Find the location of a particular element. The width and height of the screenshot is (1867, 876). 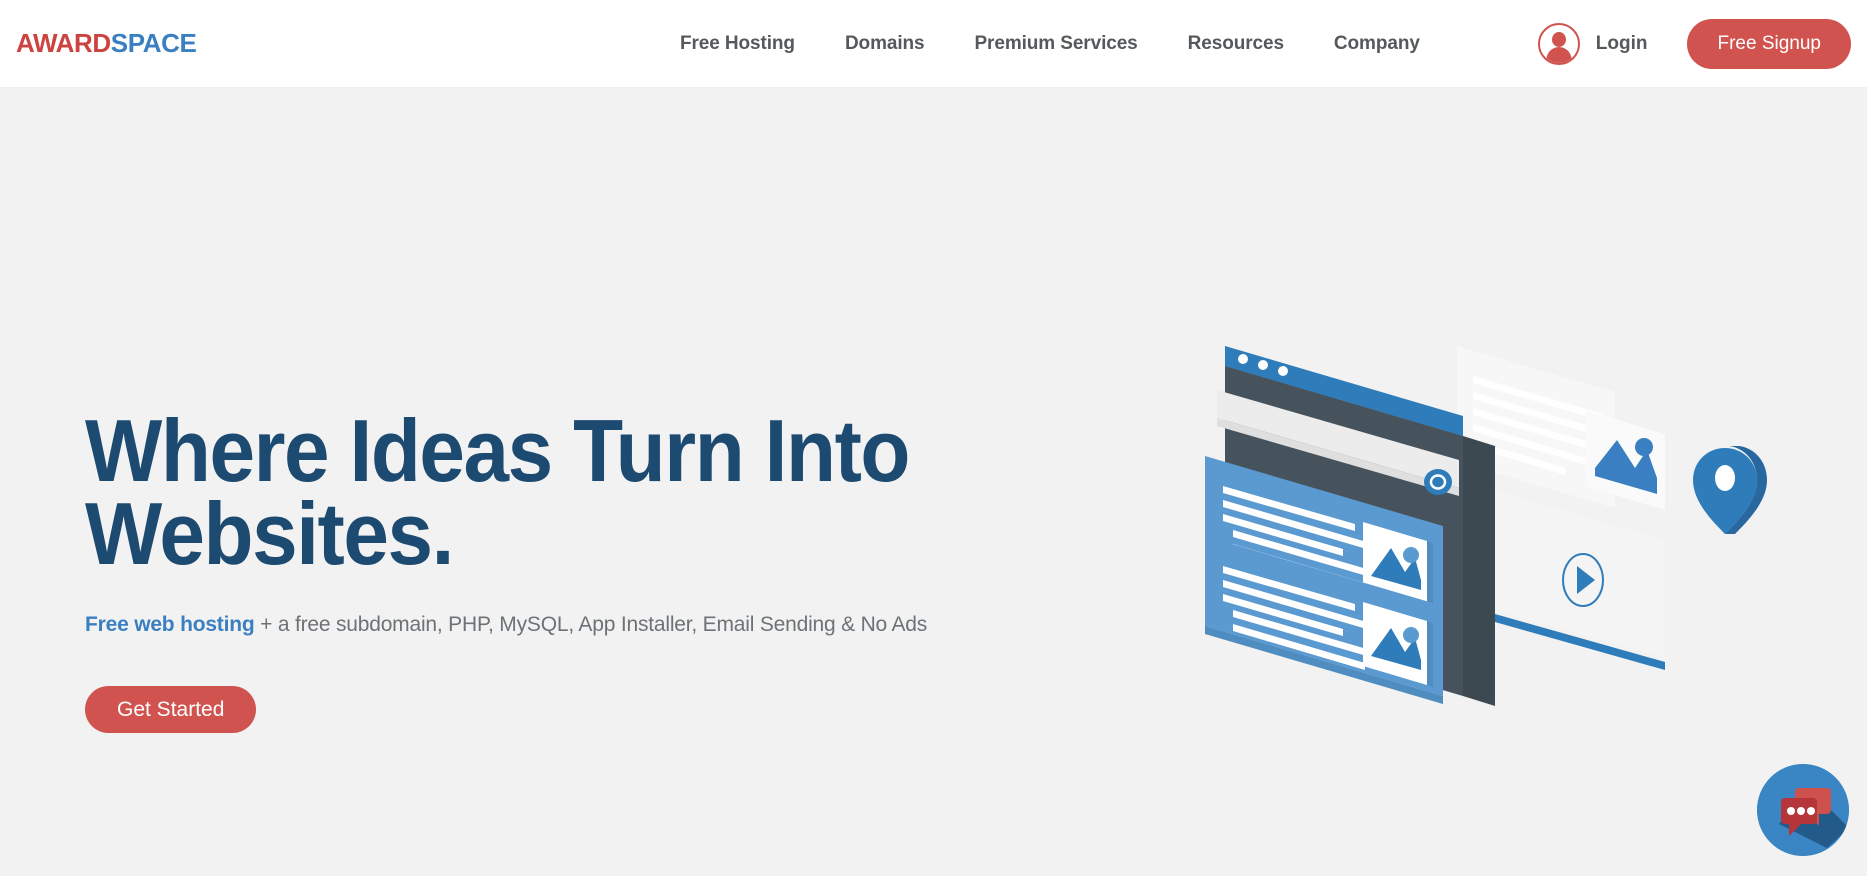

user-avatar-icon is located at coordinates (1558, 44).